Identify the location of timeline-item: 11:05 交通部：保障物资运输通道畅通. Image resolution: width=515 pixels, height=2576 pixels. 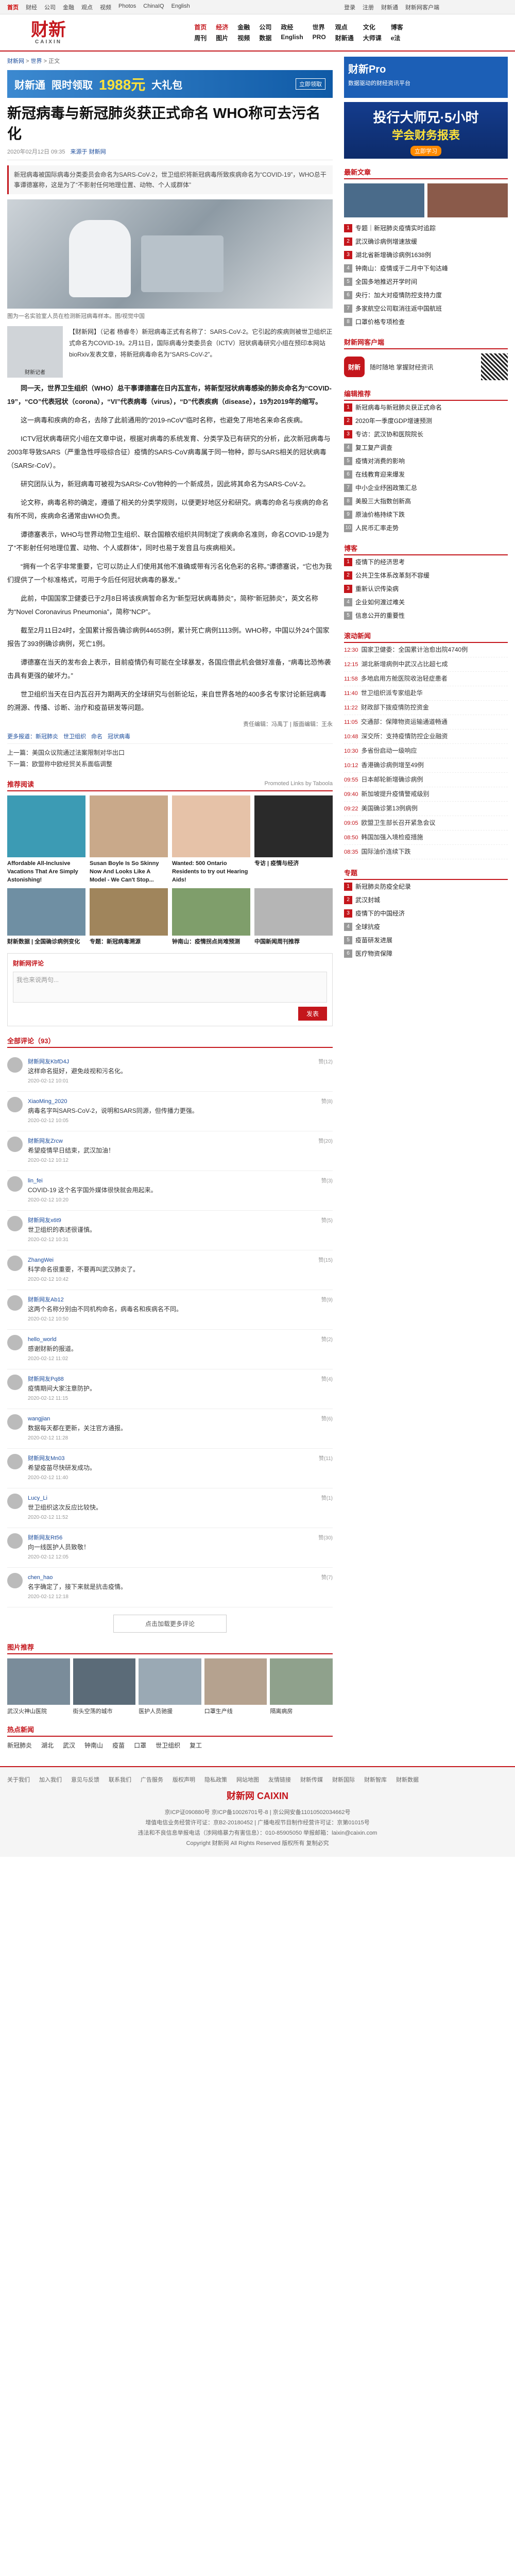
(426, 722).